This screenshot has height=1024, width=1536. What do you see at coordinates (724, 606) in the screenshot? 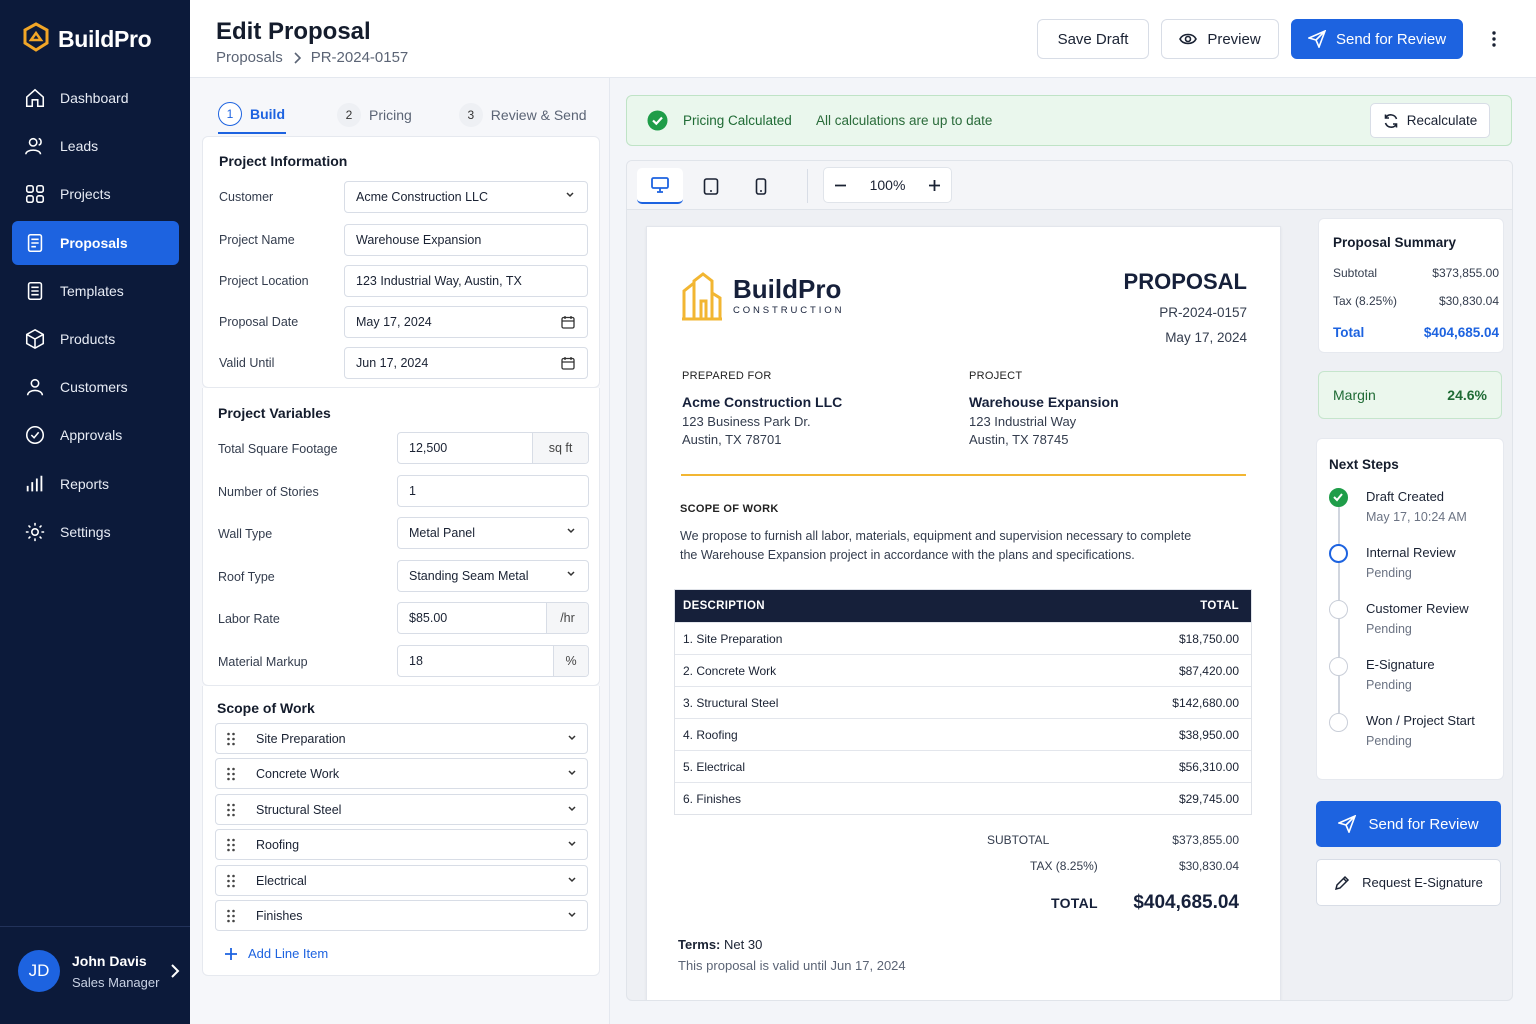
I see `column-description: DESCRIPTION` at bounding box center [724, 606].